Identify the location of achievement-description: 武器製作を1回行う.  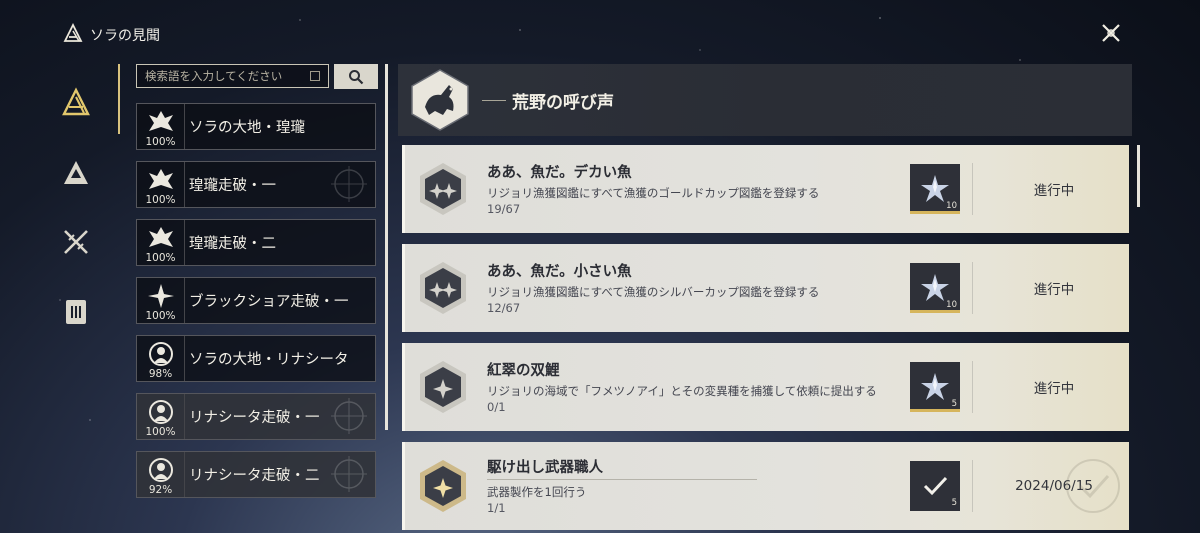
(537, 492).